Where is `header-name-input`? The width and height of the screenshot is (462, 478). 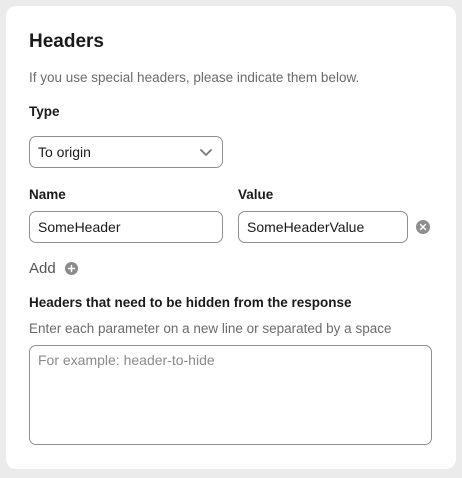 header-name-input is located at coordinates (126, 227).